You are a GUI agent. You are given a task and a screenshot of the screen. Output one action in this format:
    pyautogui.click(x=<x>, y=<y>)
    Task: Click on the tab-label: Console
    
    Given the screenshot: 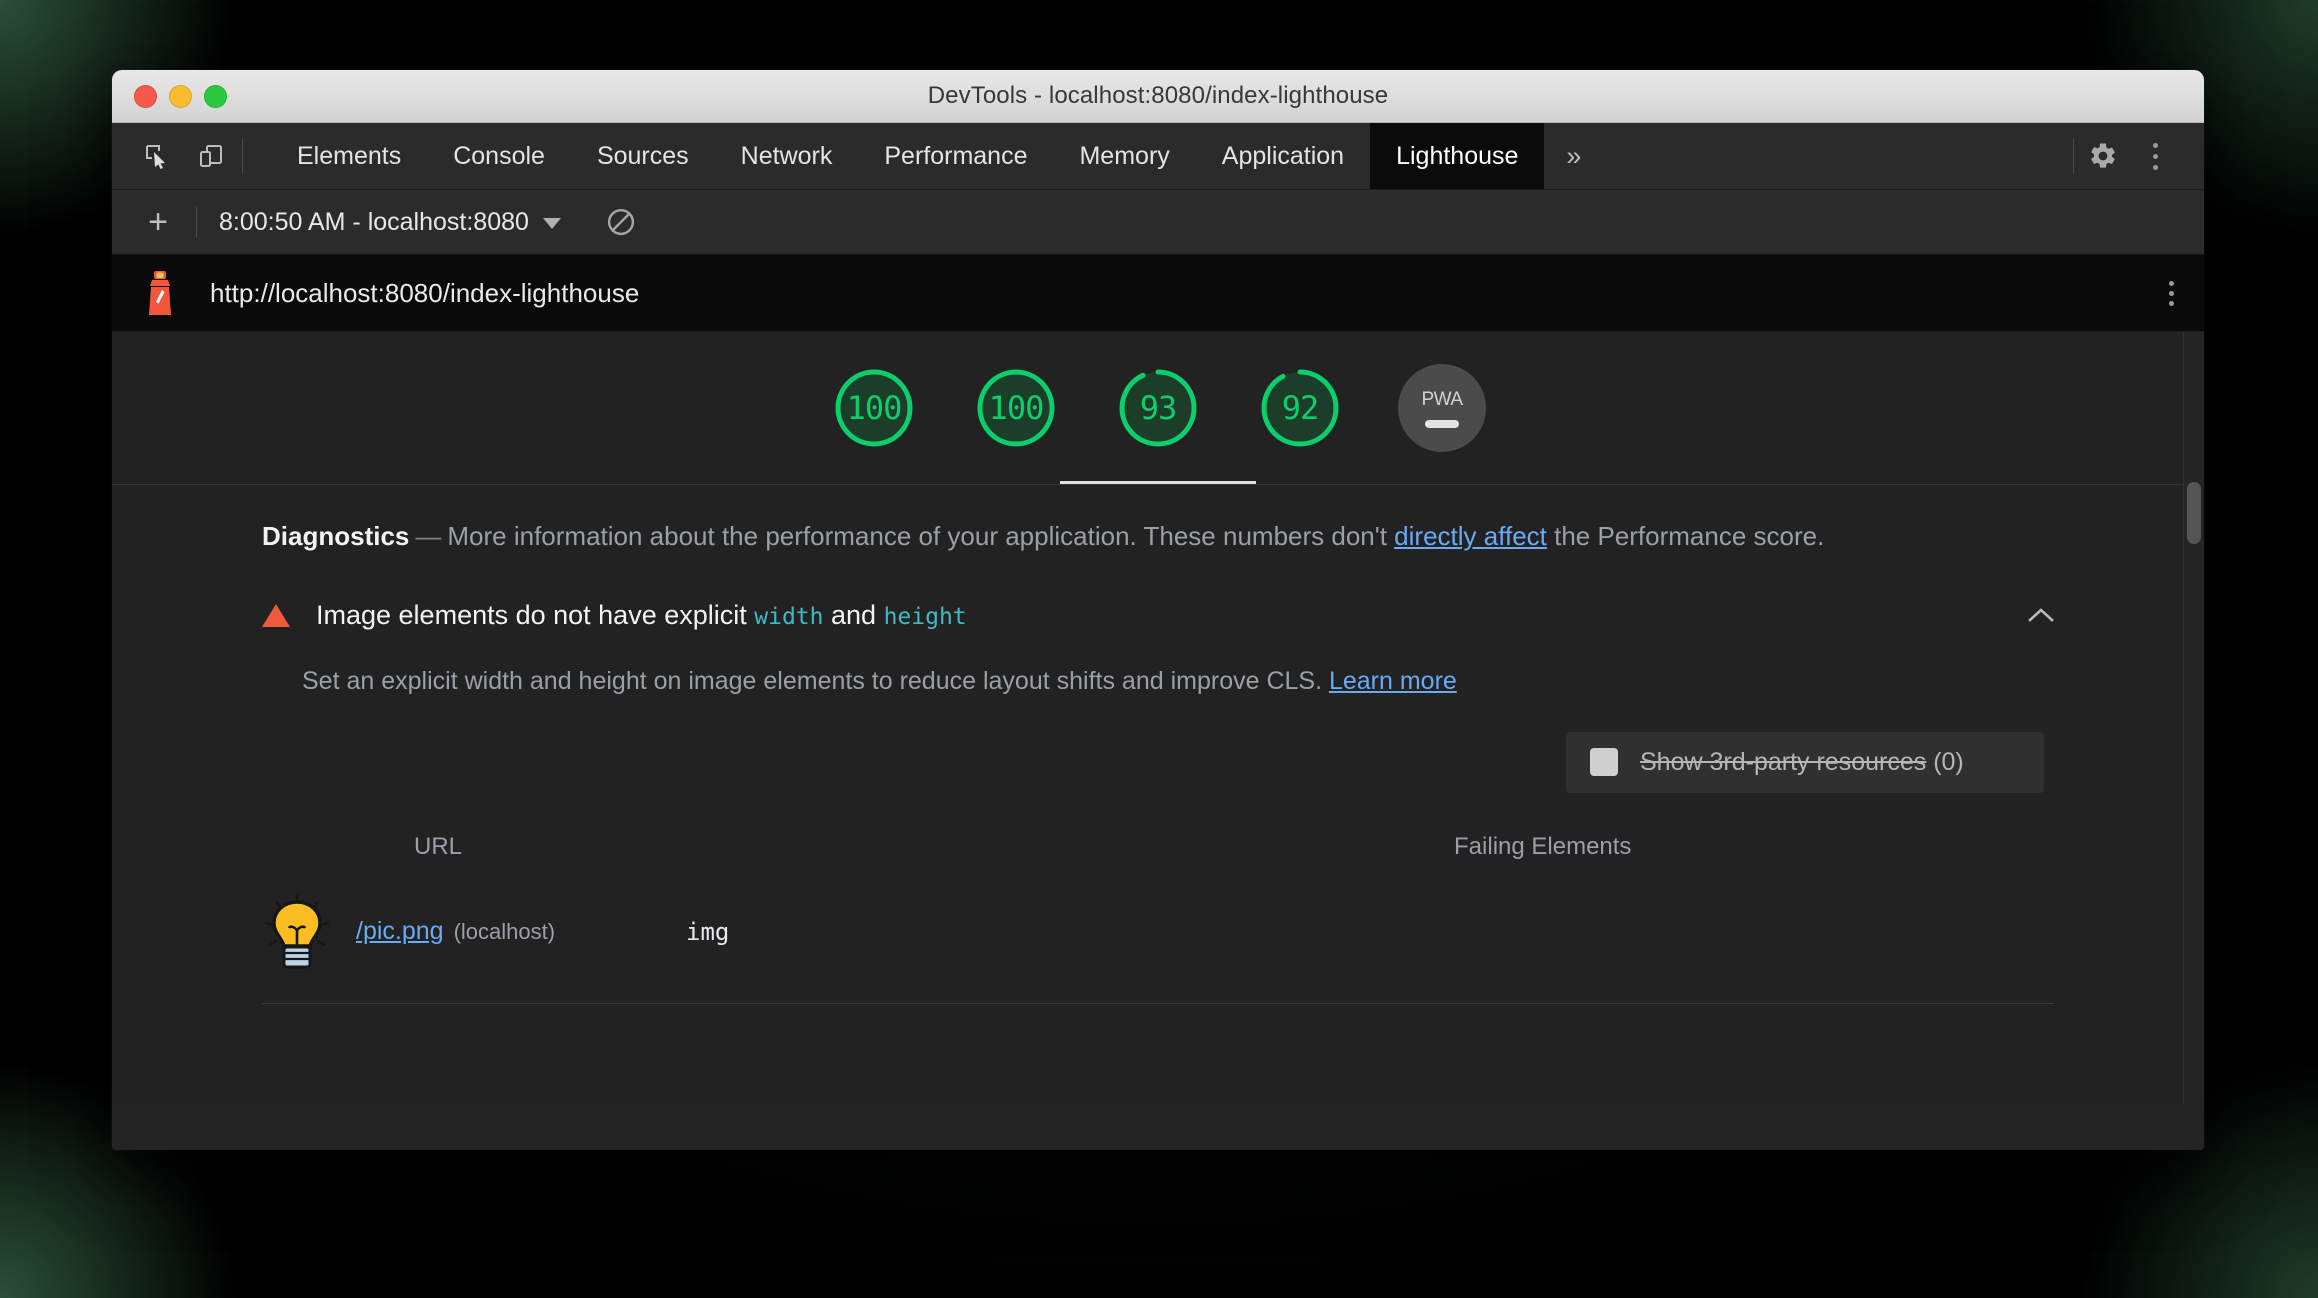 What is the action you would take?
    pyautogui.click(x=499, y=155)
    